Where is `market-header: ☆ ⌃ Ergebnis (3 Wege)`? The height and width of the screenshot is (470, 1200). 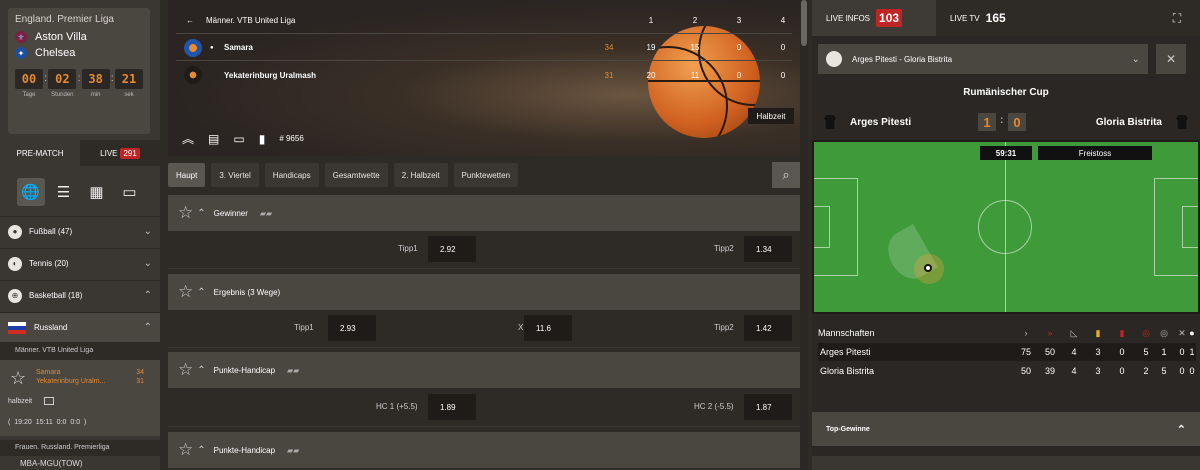 market-header: ☆ ⌃ Ergebnis (3 Wege) is located at coordinates (484, 292).